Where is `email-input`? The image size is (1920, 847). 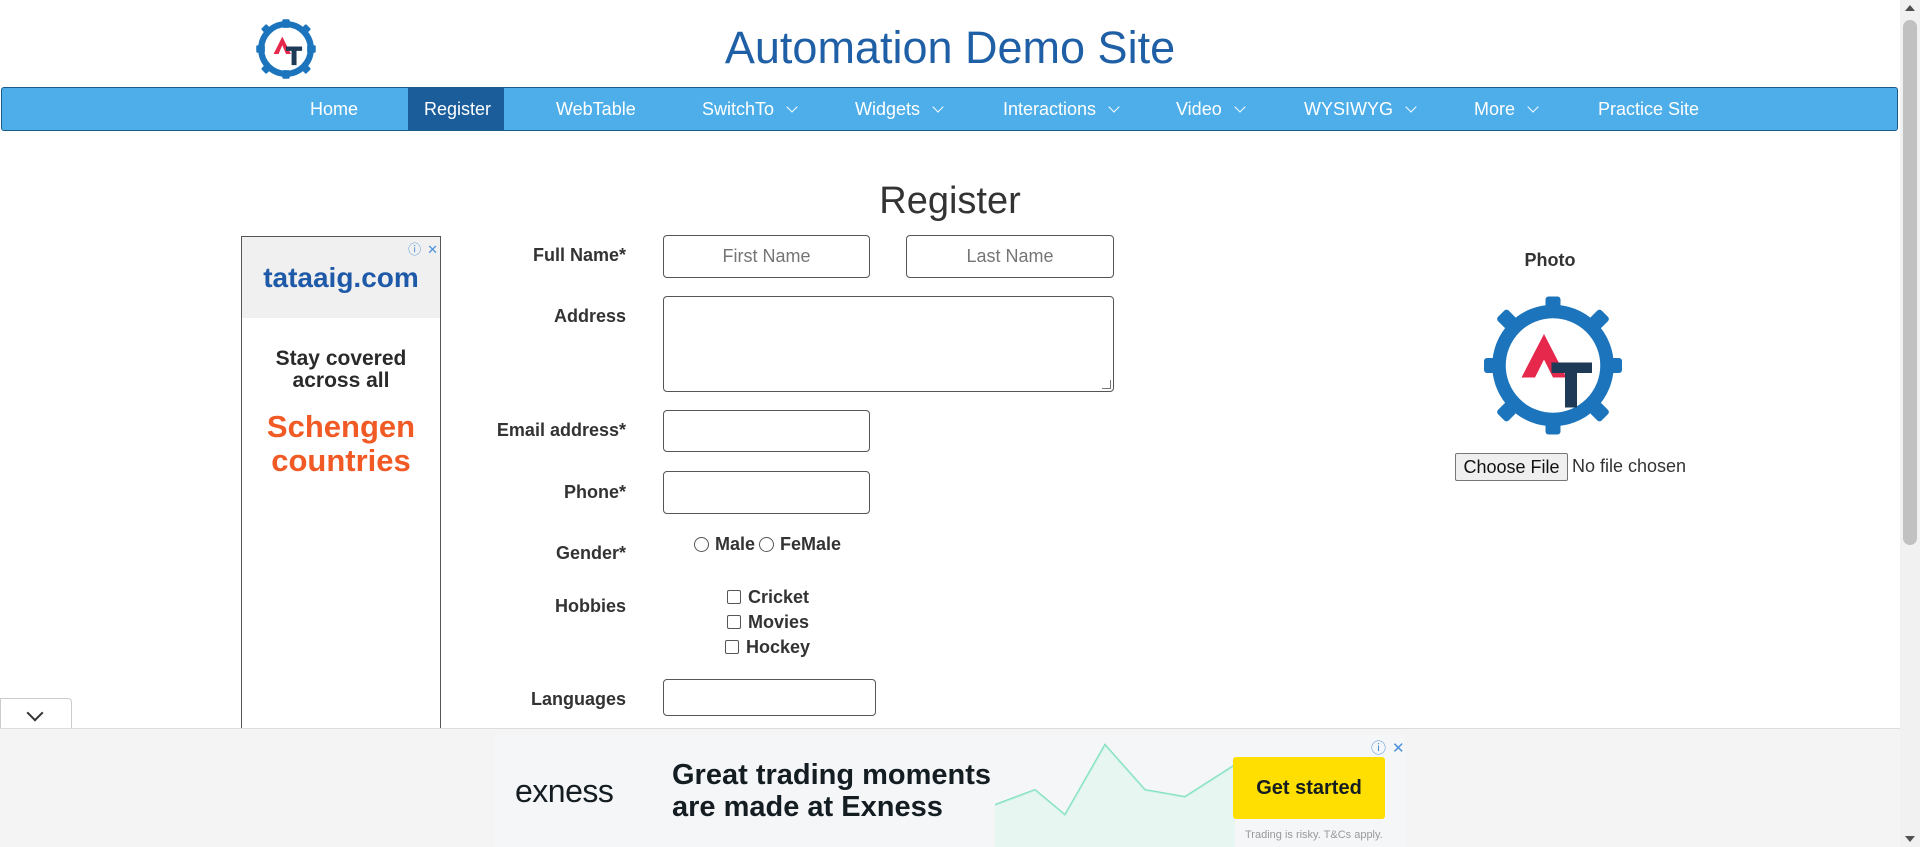
email-input is located at coordinates (766, 431).